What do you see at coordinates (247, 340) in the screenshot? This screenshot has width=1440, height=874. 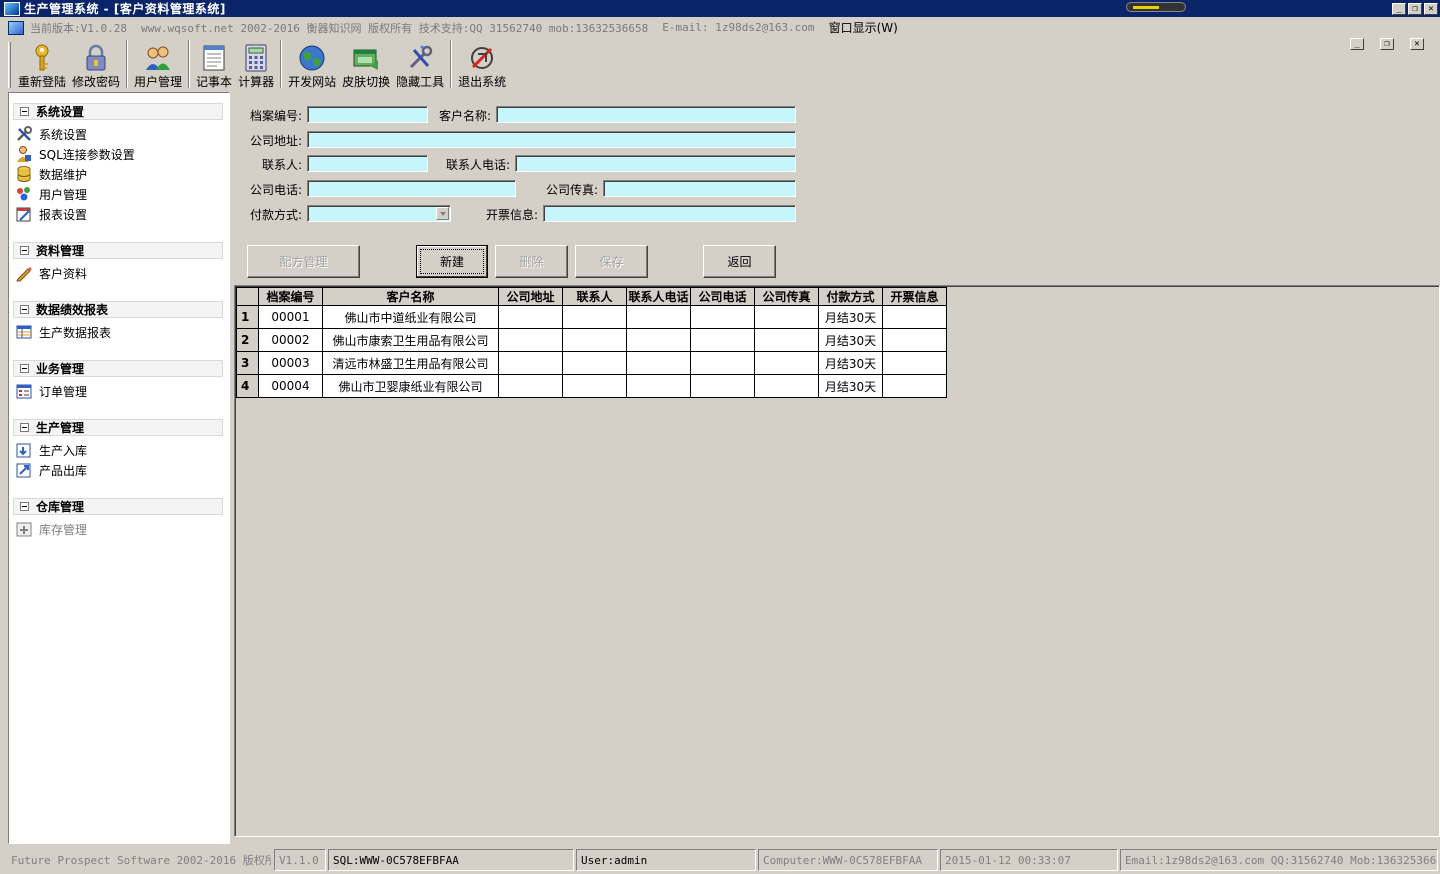 I see `row-number: 2` at bounding box center [247, 340].